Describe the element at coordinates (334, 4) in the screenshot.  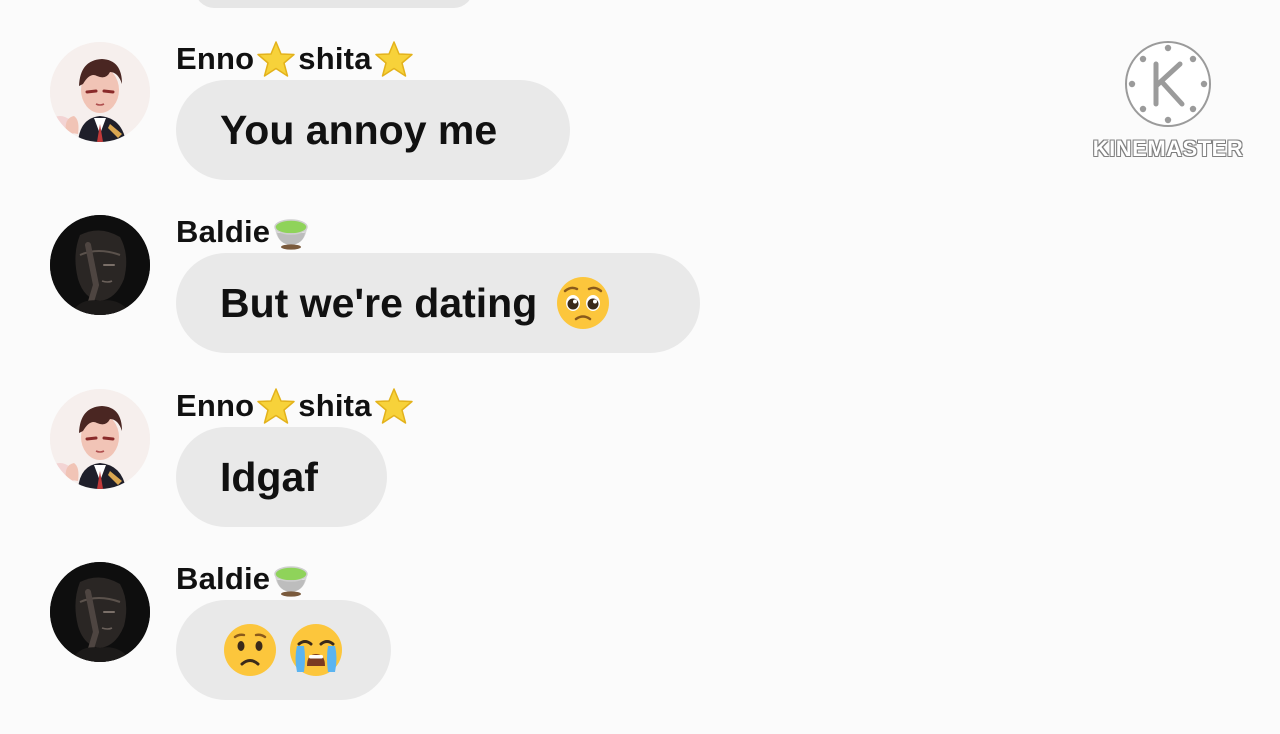
I see `previous-message-bubble` at that location.